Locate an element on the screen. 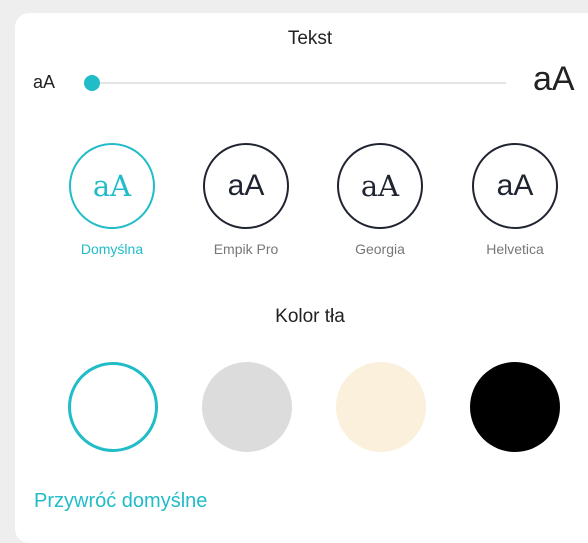 This screenshot has width=588, height=543. font-label-helvetica: Helvetica is located at coordinates (515, 249).